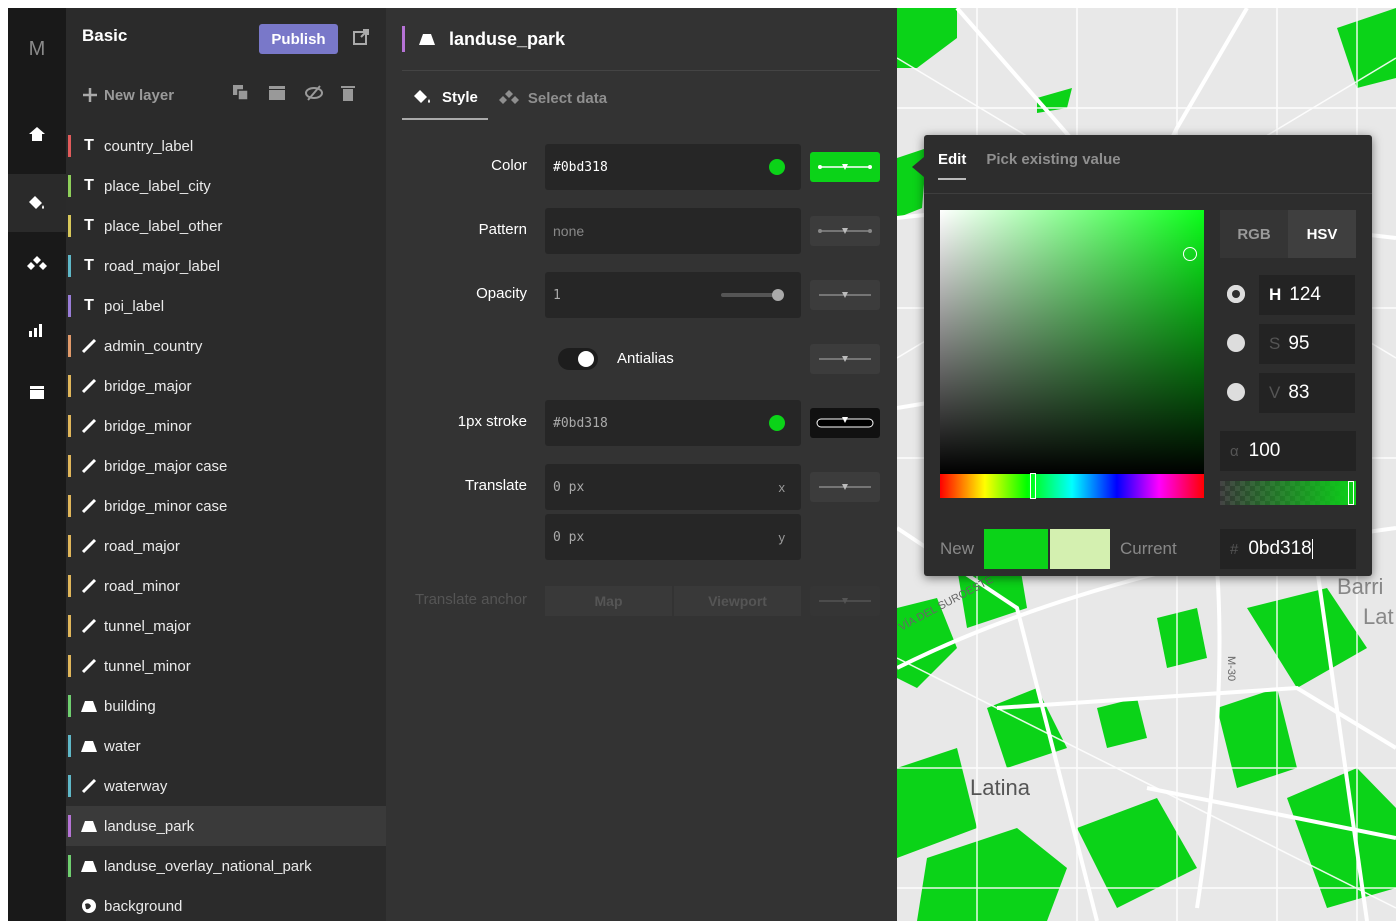 The image size is (1396, 921). I want to click on layer-list-item: tunnel_major, so click(226, 626).